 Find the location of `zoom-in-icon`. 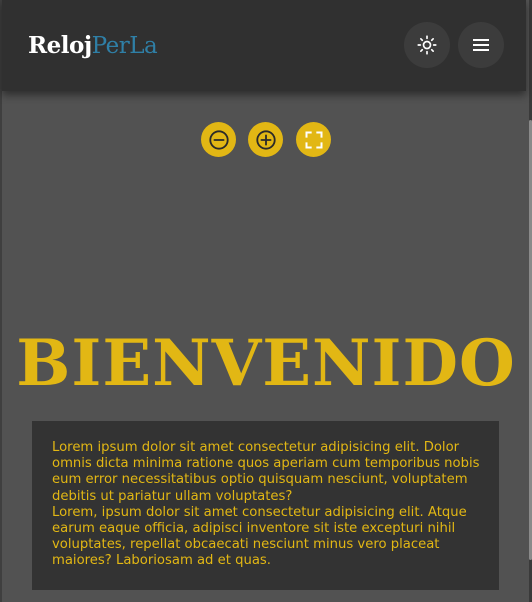

zoom-in-icon is located at coordinates (265, 139).